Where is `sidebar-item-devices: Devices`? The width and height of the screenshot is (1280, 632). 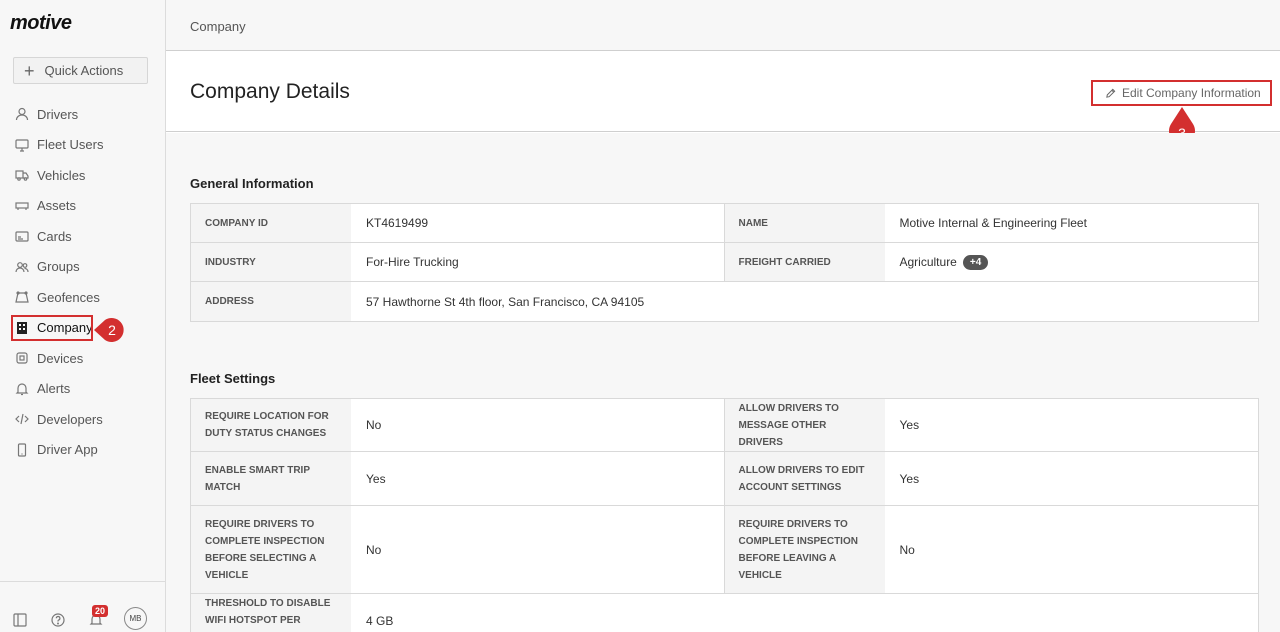
sidebar-item-devices: Devices is located at coordinates (82, 358).